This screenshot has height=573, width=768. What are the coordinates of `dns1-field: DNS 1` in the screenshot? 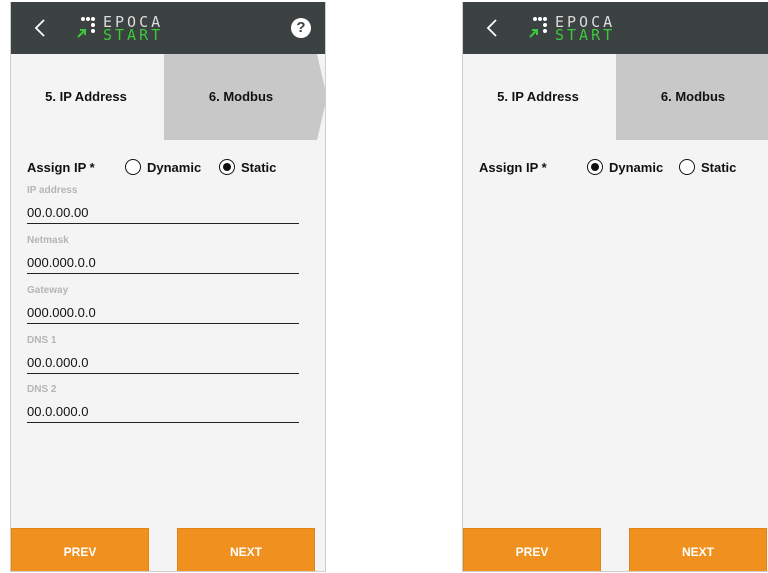 It's located at (163, 356).